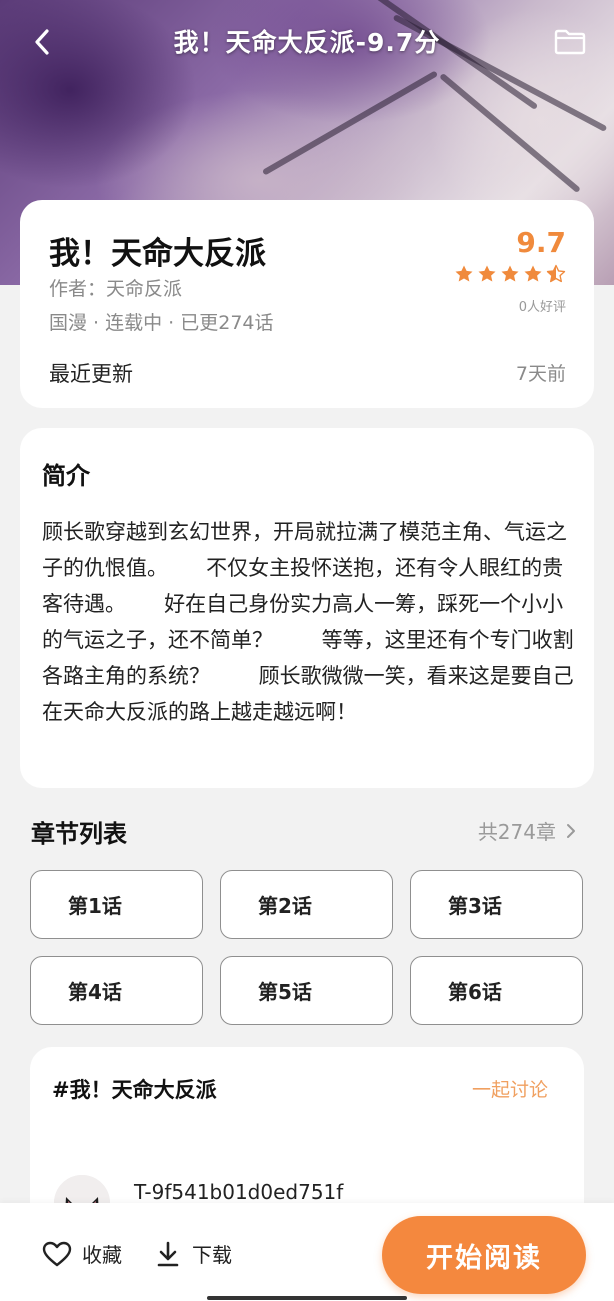 The width and height of the screenshot is (614, 1301). What do you see at coordinates (496, 904) in the screenshot?
I see `chapter-button: 第3话` at bounding box center [496, 904].